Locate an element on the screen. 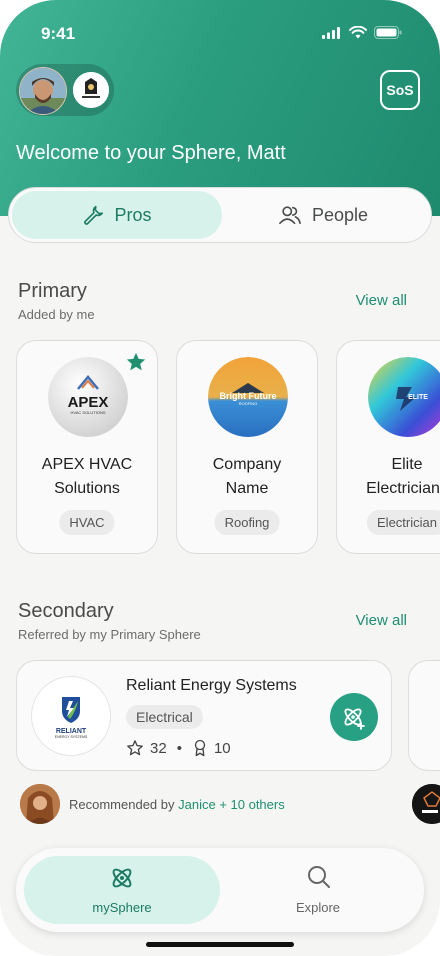 This screenshot has height=956, width=440. primary-view-all: View all is located at coordinates (381, 300).